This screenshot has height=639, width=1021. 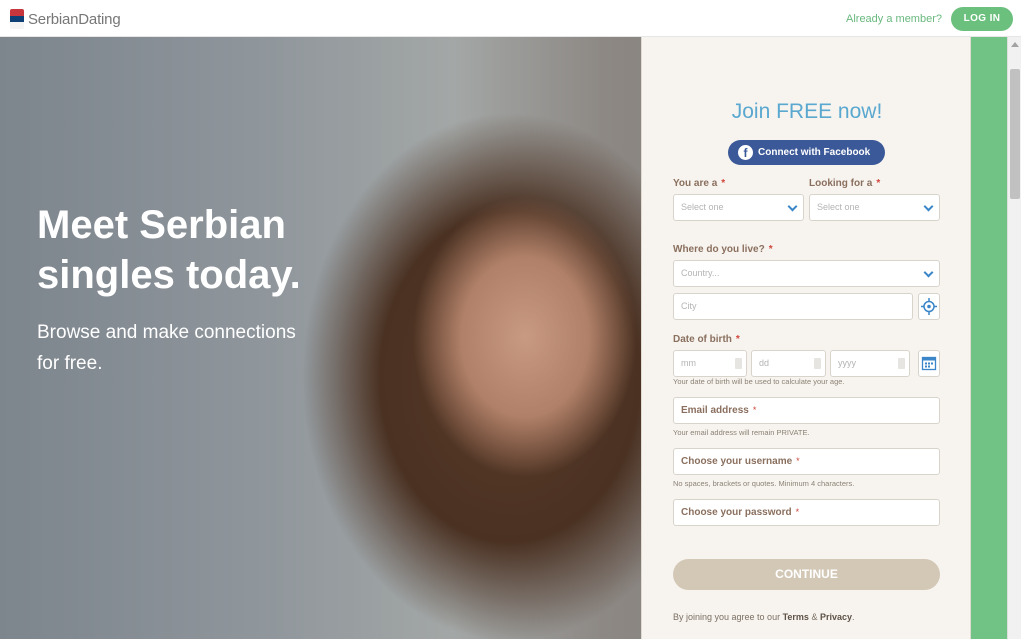 I want to click on dob-day-input: dd, so click(x=788, y=363).